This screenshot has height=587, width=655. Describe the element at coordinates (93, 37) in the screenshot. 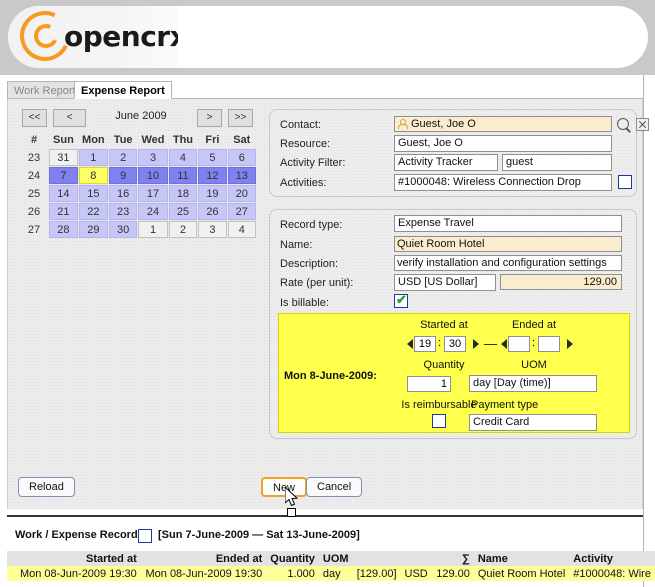

I see `app-logo: opencrx` at that location.